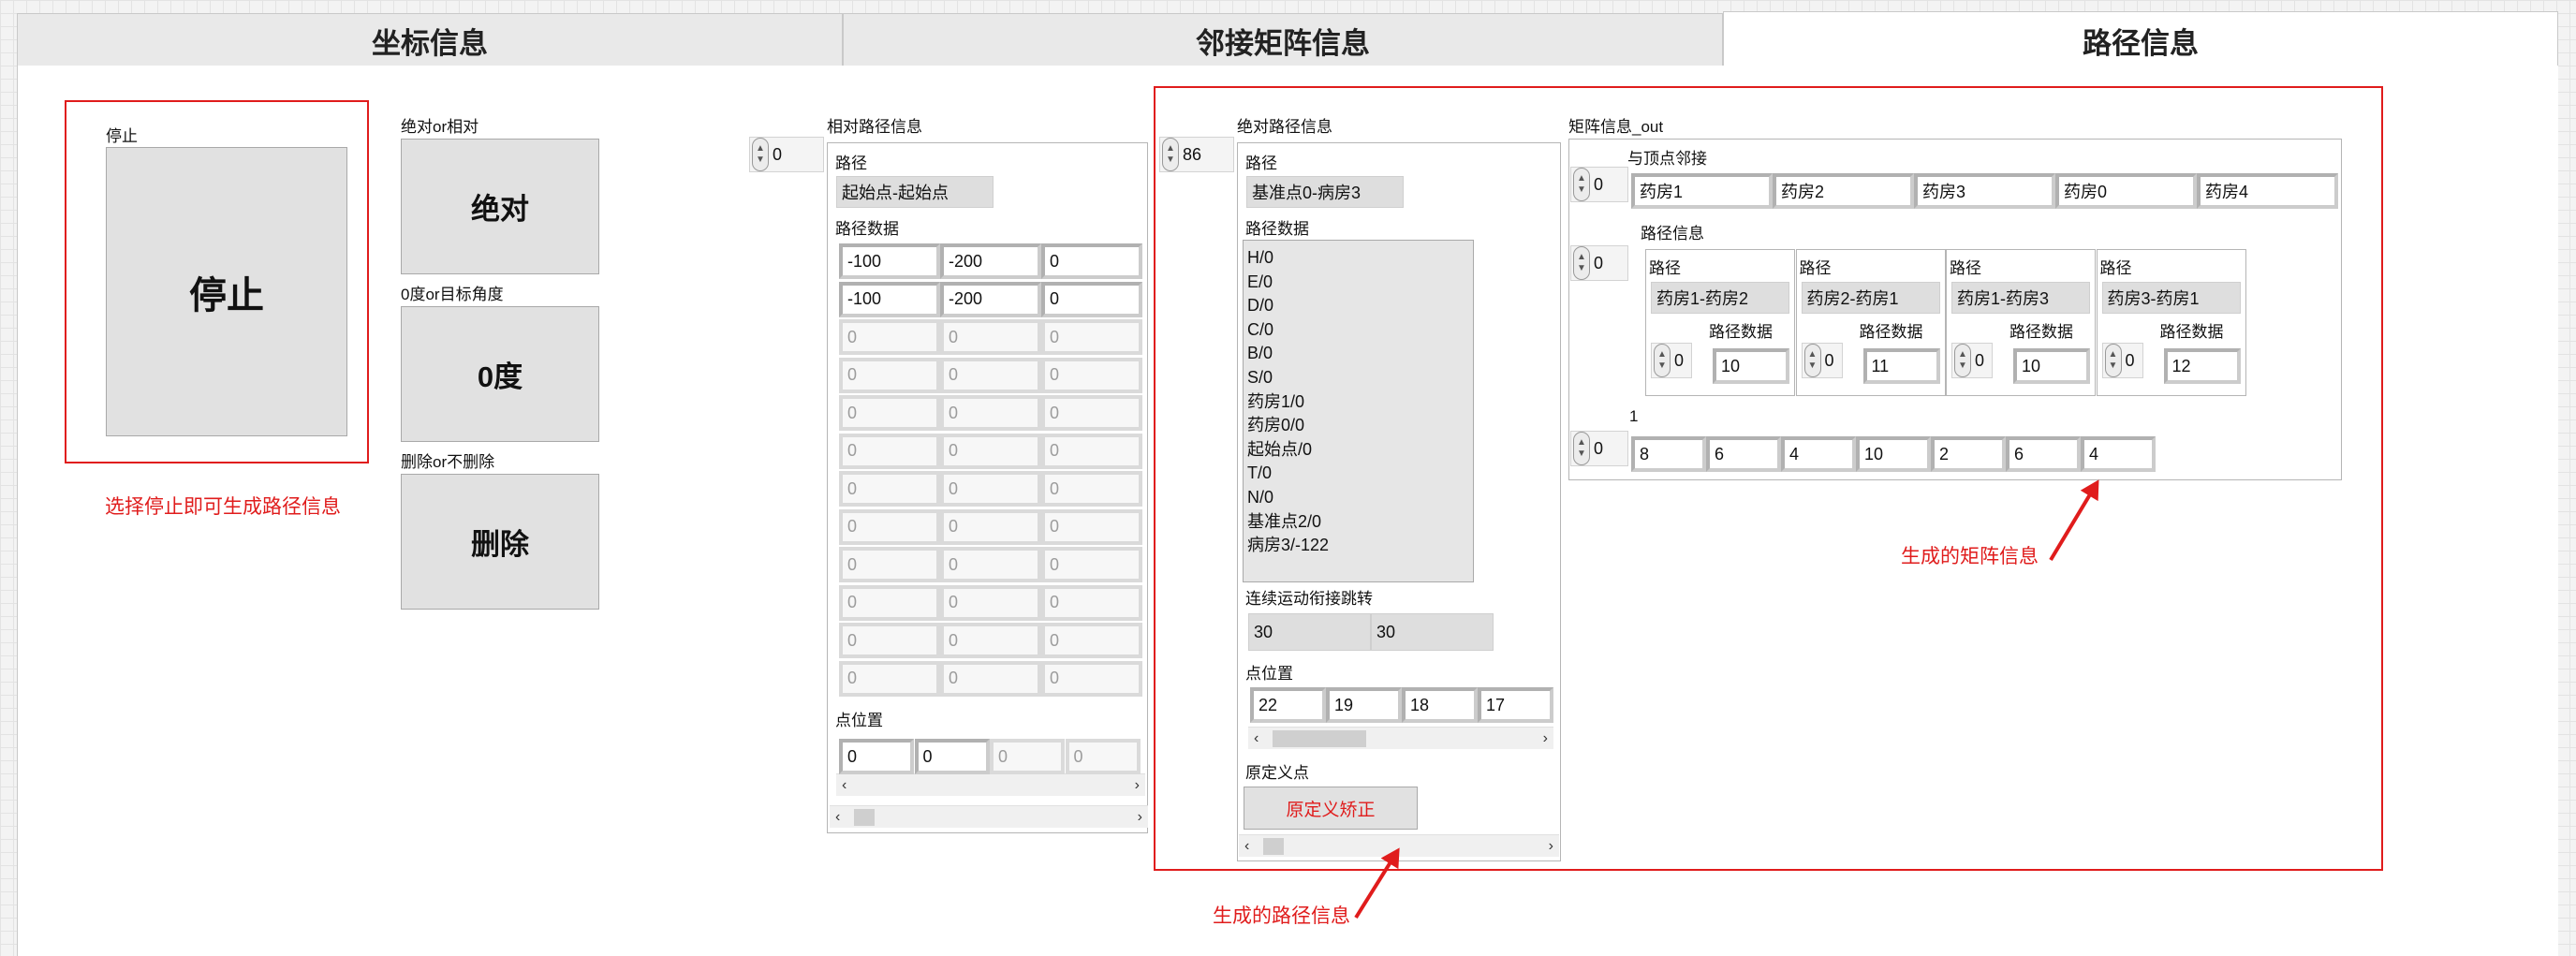  Describe the element at coordinates (1358, 306) in the screenshot. I see `absolute-data-item: D/0` at that location.